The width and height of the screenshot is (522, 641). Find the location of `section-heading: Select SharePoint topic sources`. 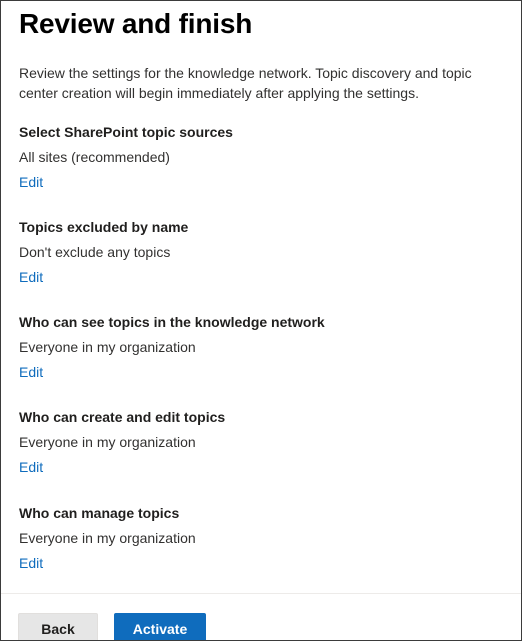

section-heading: Select SharePoint topic sources is located at coordinates (126, 132).